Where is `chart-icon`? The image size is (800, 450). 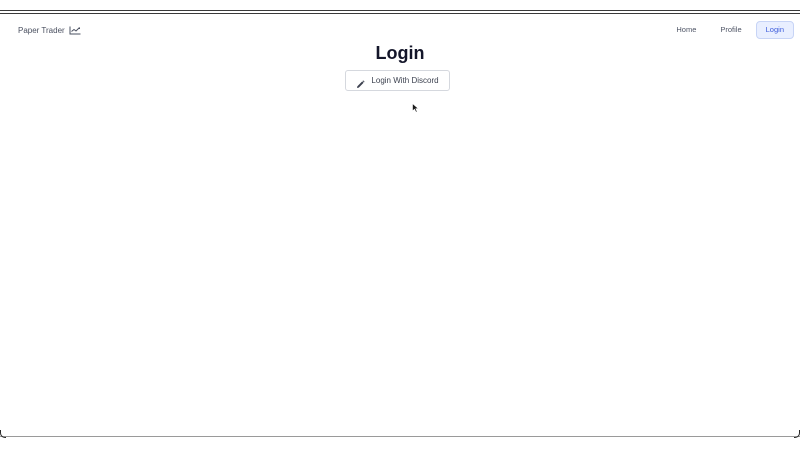 chart-icon is located at coordinates (75, 30).